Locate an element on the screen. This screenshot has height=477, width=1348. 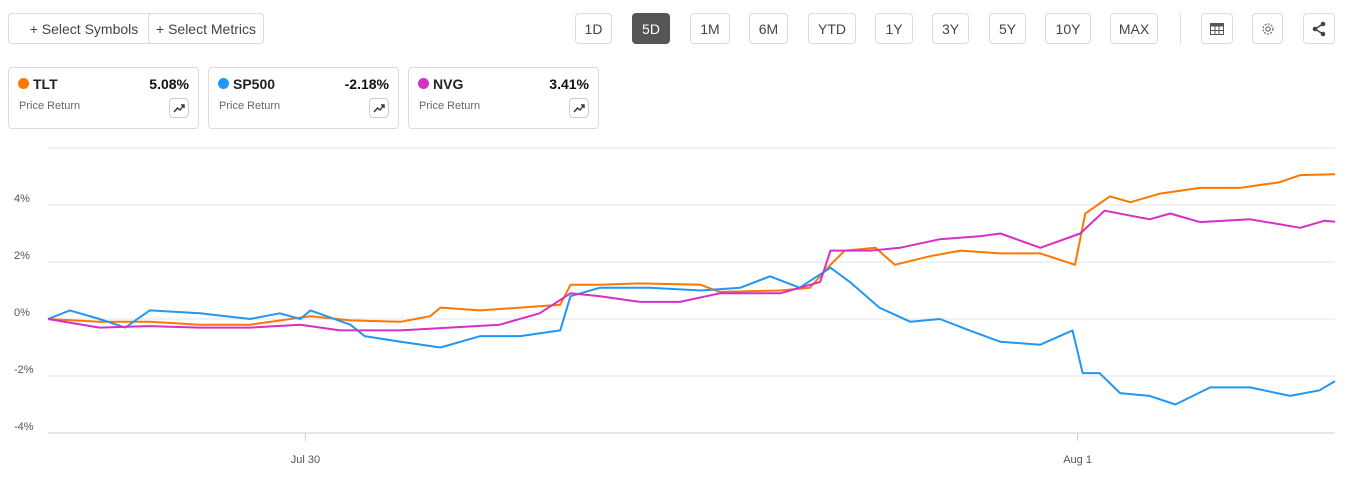
symbol-card-sp500: SP500 -2.18% Price Return is located at coordinates (303, 98).